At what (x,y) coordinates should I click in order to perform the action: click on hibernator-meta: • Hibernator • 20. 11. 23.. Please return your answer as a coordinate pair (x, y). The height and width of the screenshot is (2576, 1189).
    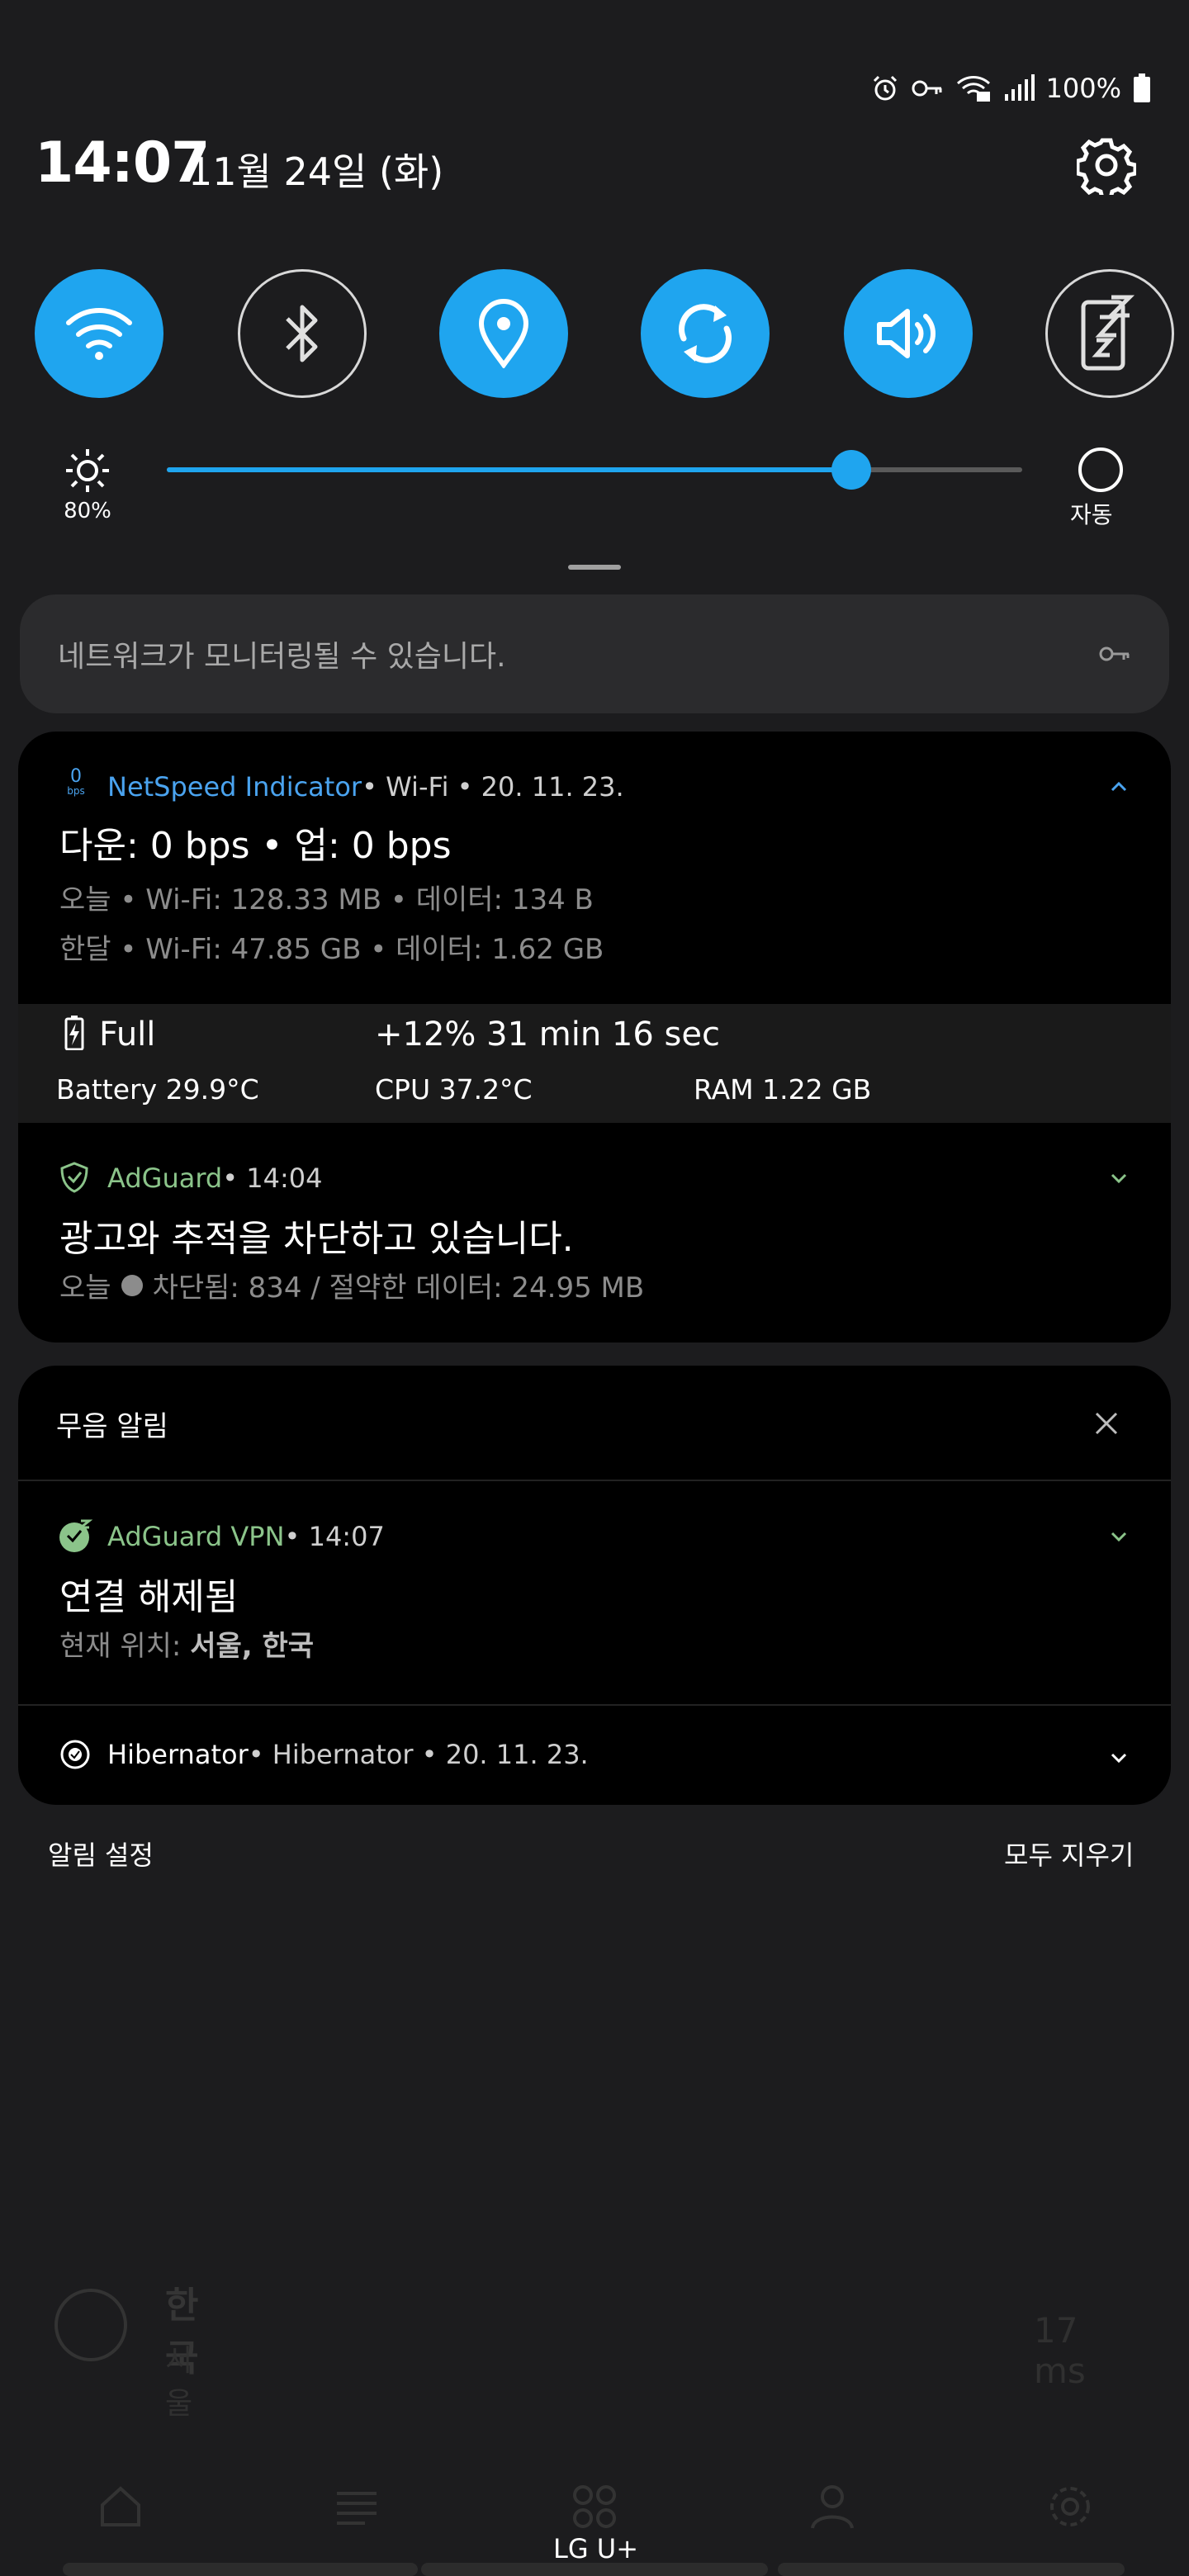
    Looking at the image, I should click on (418, 1754).